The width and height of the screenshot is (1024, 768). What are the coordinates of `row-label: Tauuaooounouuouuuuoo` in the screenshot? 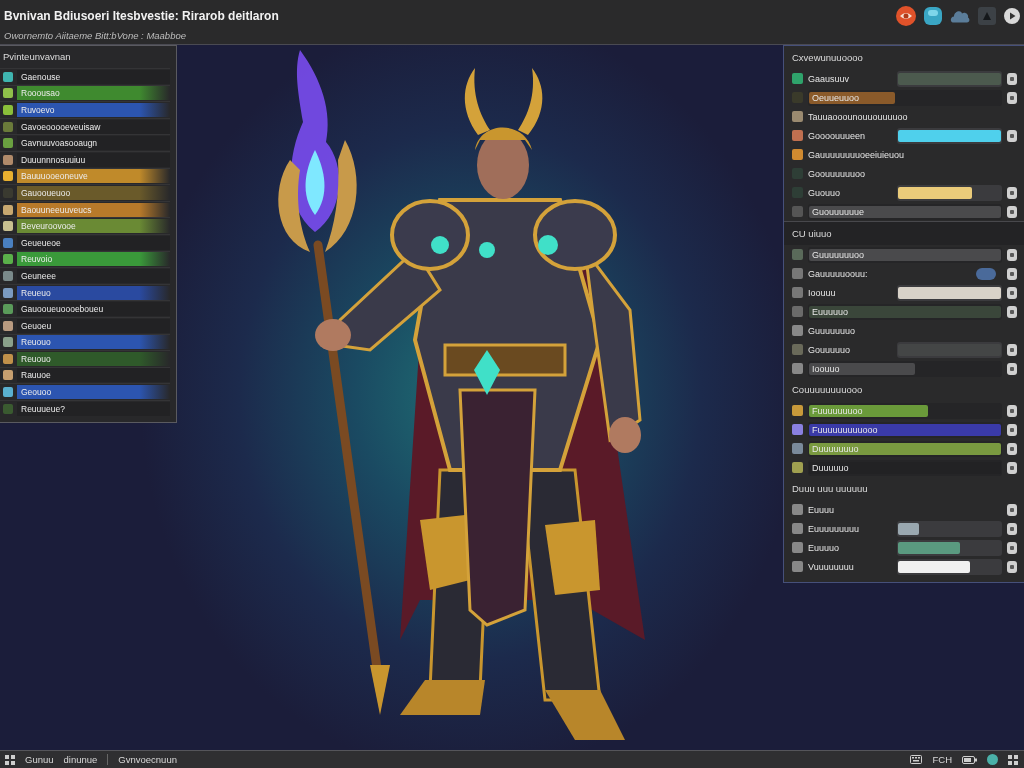 It's located at (858, 116).